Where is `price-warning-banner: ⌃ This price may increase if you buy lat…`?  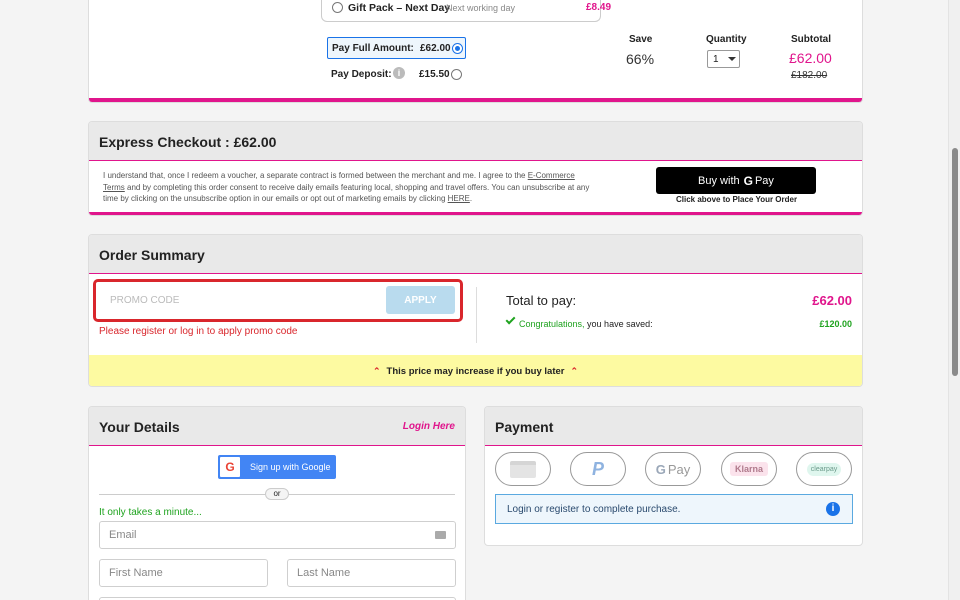
price-warning-banner: ⌃ This price may increase if you buy lat… is located at coordinates (475, 370).